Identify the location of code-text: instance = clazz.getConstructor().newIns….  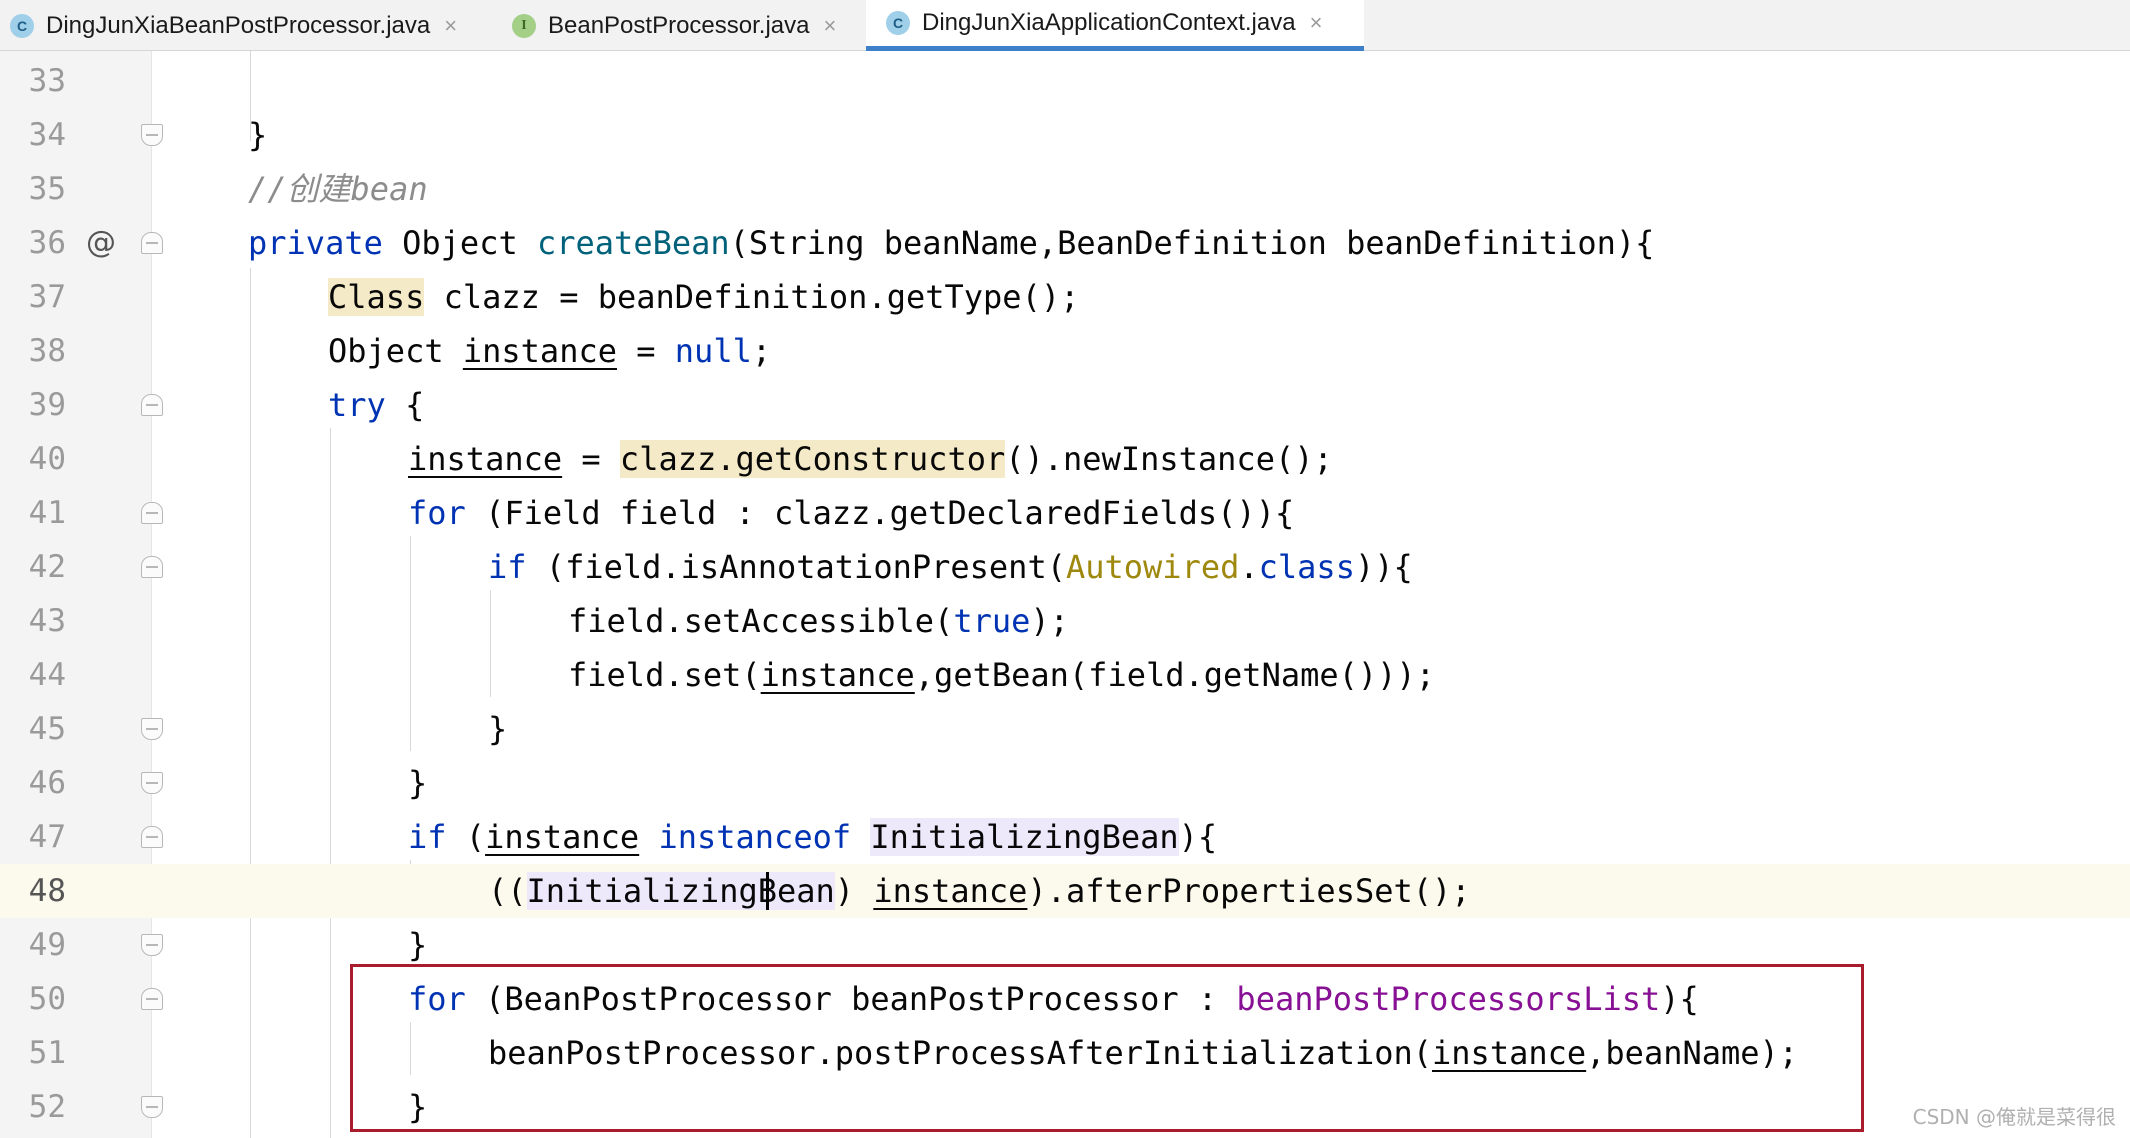
(870, 459).